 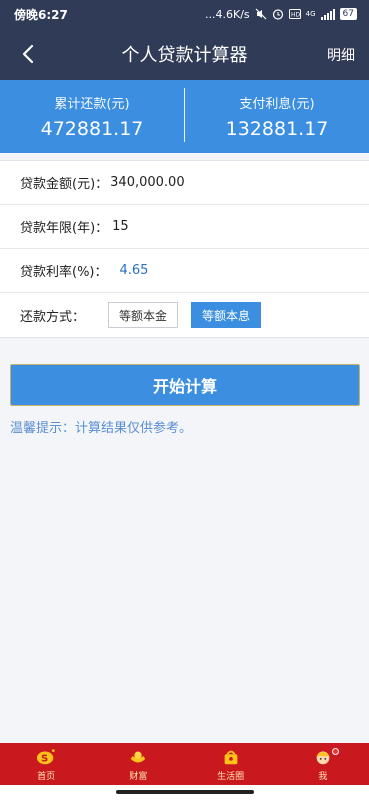 What do you see at coordinates (92, 116) in the screenshot?
I see `total-repayment: 累计还款(元) 472881.17` at bounding box center [92, 116].